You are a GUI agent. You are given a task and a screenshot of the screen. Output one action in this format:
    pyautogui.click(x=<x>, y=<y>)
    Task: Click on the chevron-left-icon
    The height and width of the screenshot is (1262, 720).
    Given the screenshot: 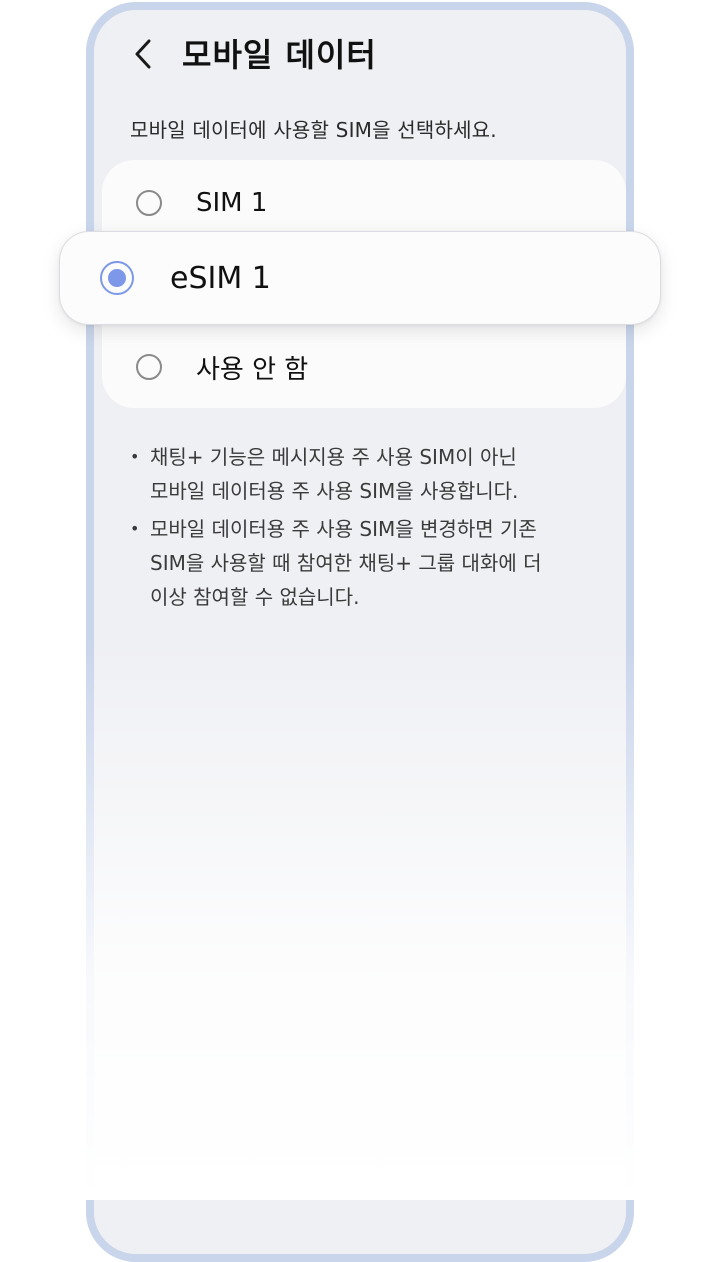 What is the action you would take?
    pyautogui.click(x=143, y=54)
    